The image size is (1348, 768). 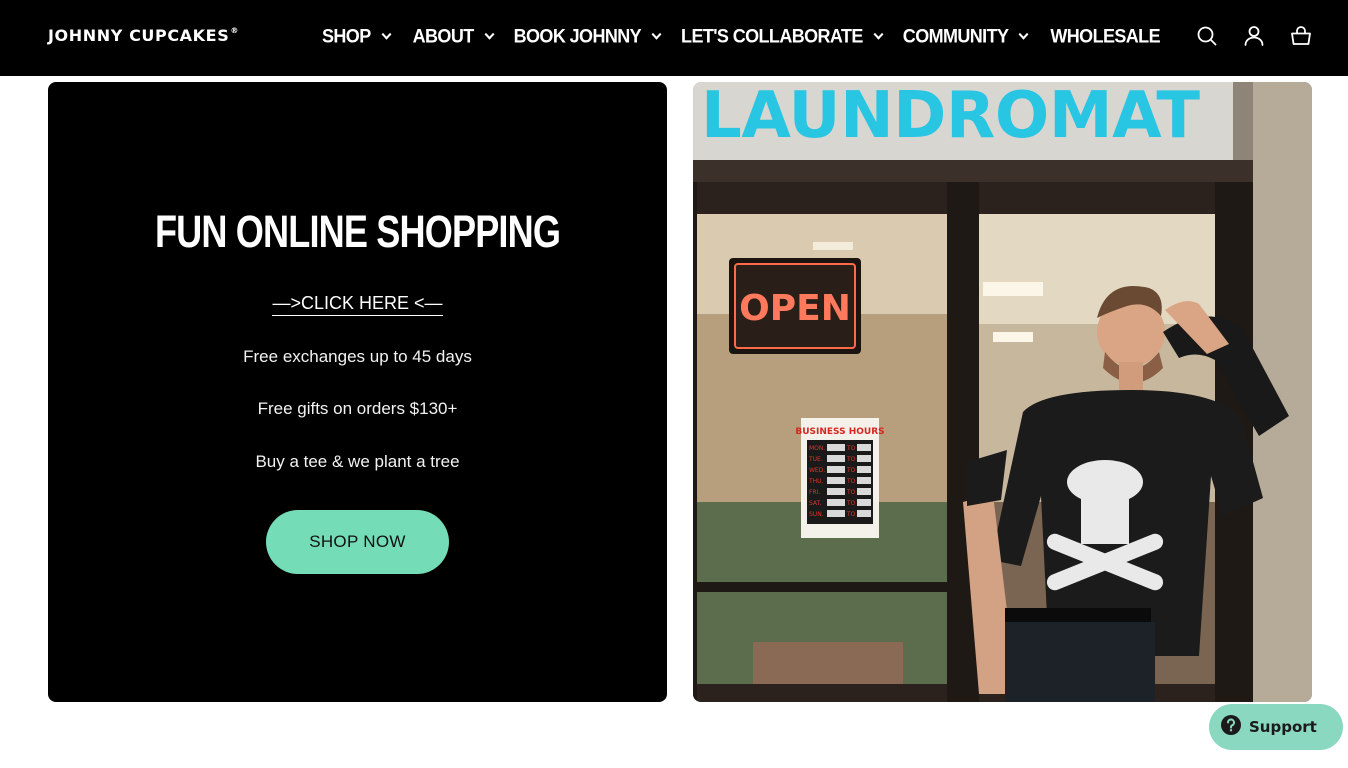 What do you see at coordinates (815, 459) in the screenshot?
I see `hours-day-label: TUE.` at bounding box center [815, 459].